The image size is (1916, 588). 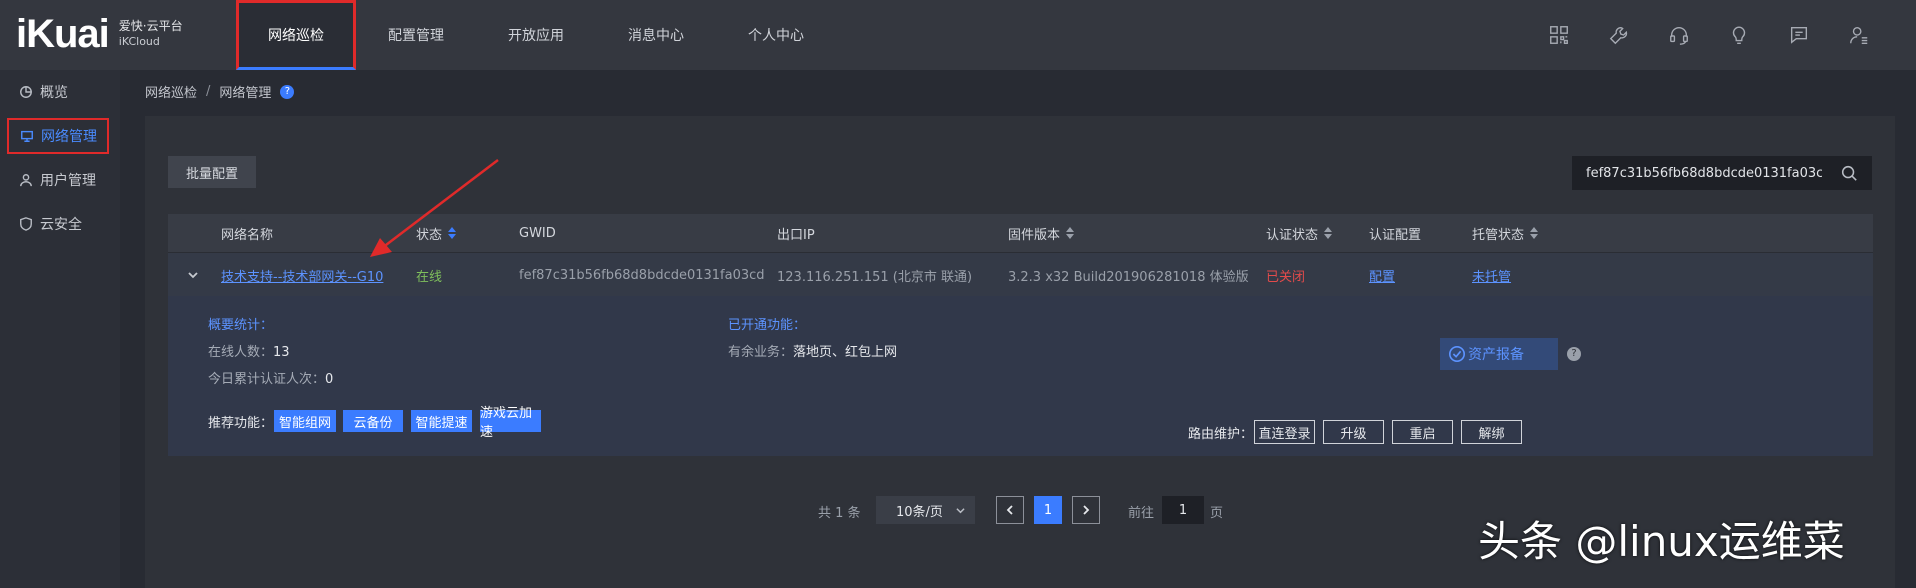 I want to click on page-size-select: 10条/页, so click(x=925, y=510).